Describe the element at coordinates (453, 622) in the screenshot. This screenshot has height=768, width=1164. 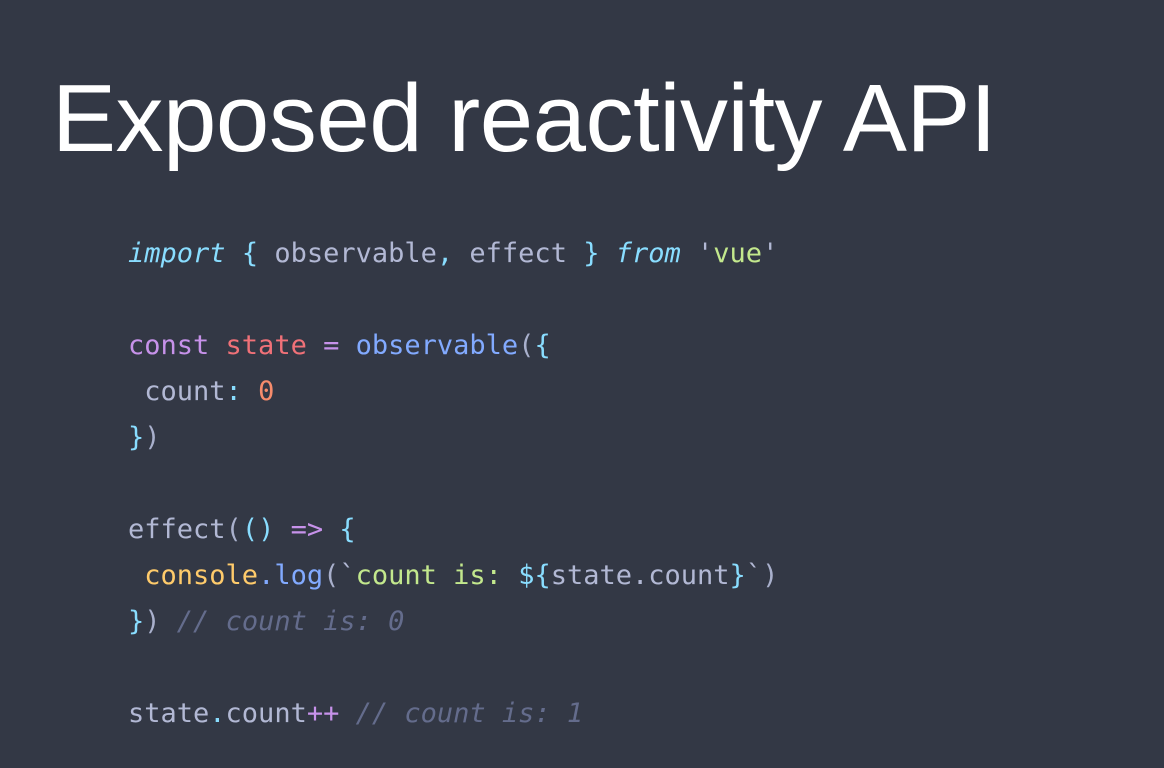
I see `line-close-effect: }) // count is: 0` at that location.